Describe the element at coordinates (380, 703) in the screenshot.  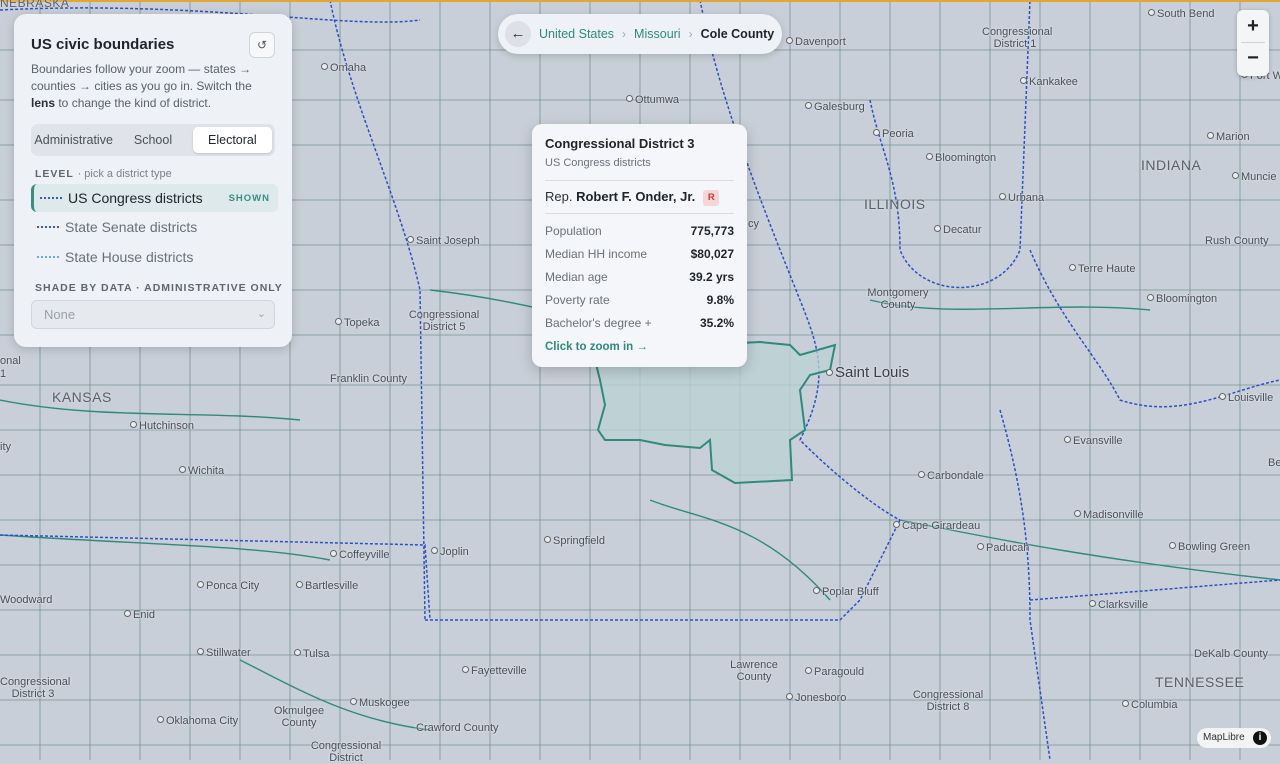
I see `city-label: Muskogee` at that location.